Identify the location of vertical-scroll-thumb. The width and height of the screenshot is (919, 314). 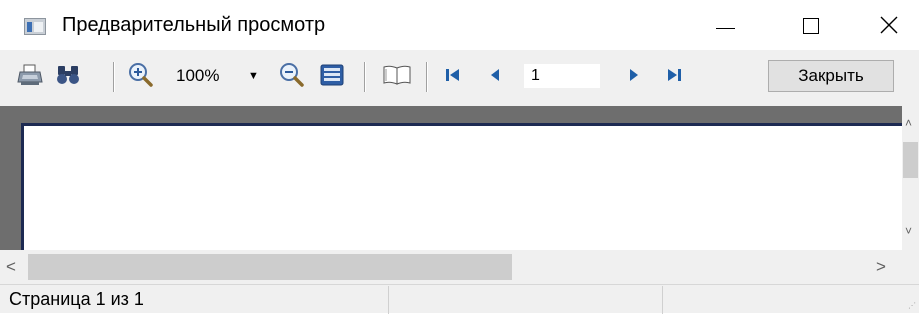
(910, 160).